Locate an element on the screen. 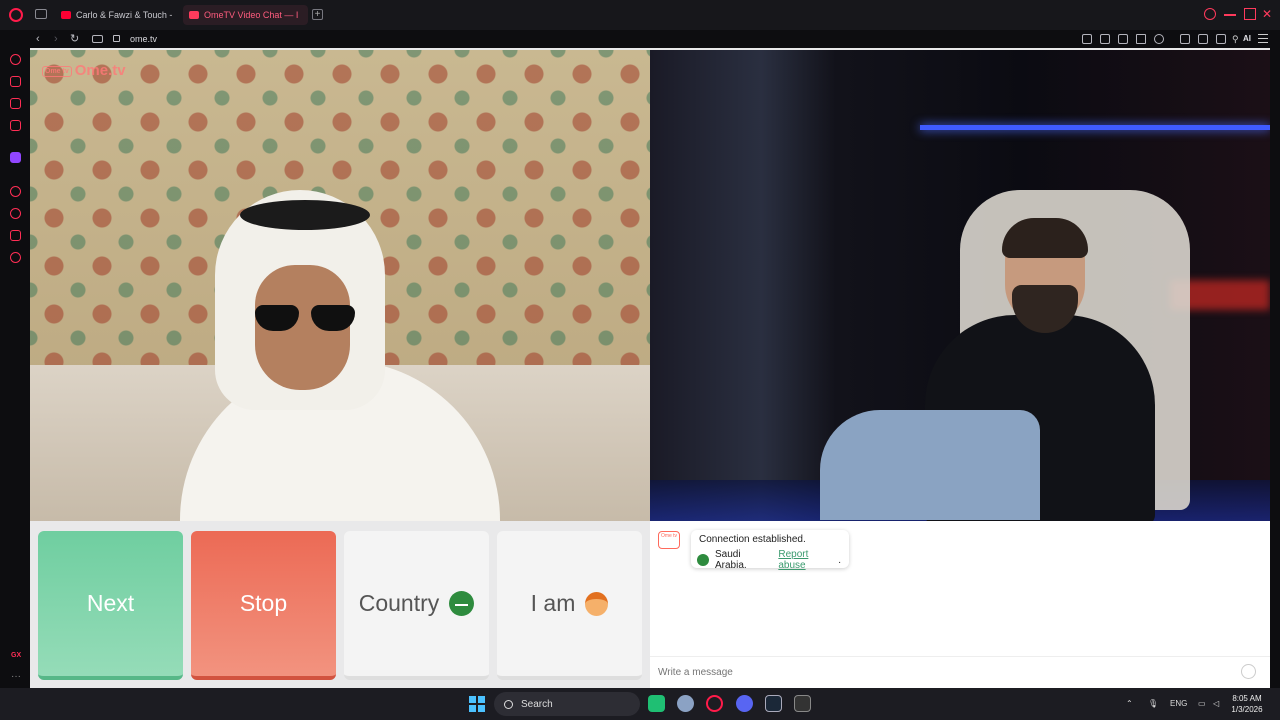 The image size is (1280, 720). adblock-icon is located at coordinates (1123, 39).